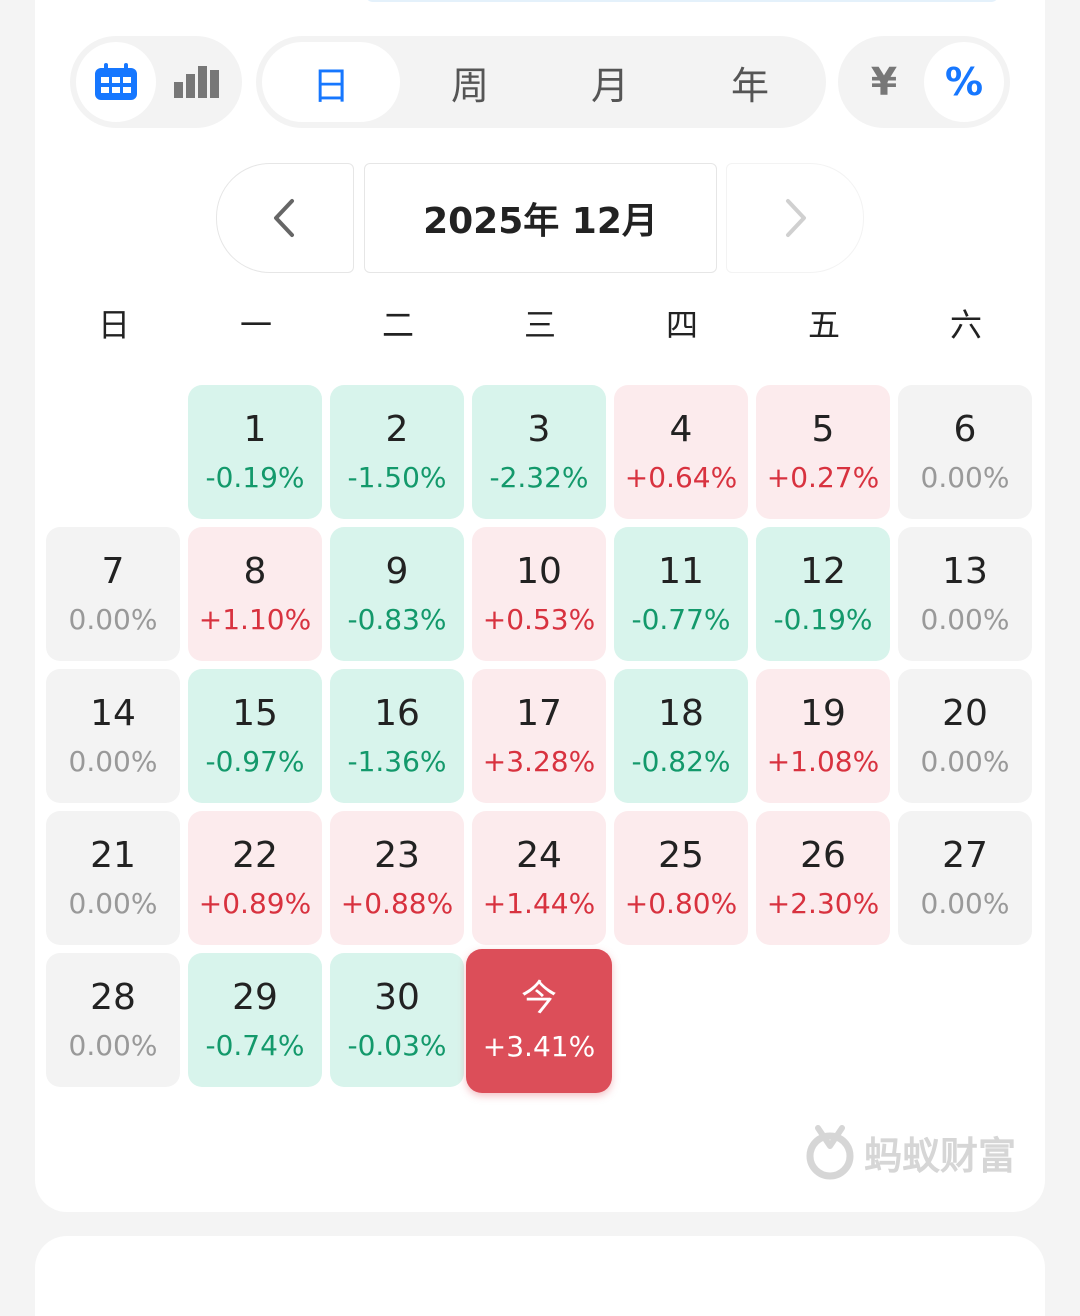 This screenshot has width=1080, height=1316. What do you see at coordinates (397, 452) in the screenshot?
I see `calendar-day: 2 -1.50%` at bounding box center [397, 452].